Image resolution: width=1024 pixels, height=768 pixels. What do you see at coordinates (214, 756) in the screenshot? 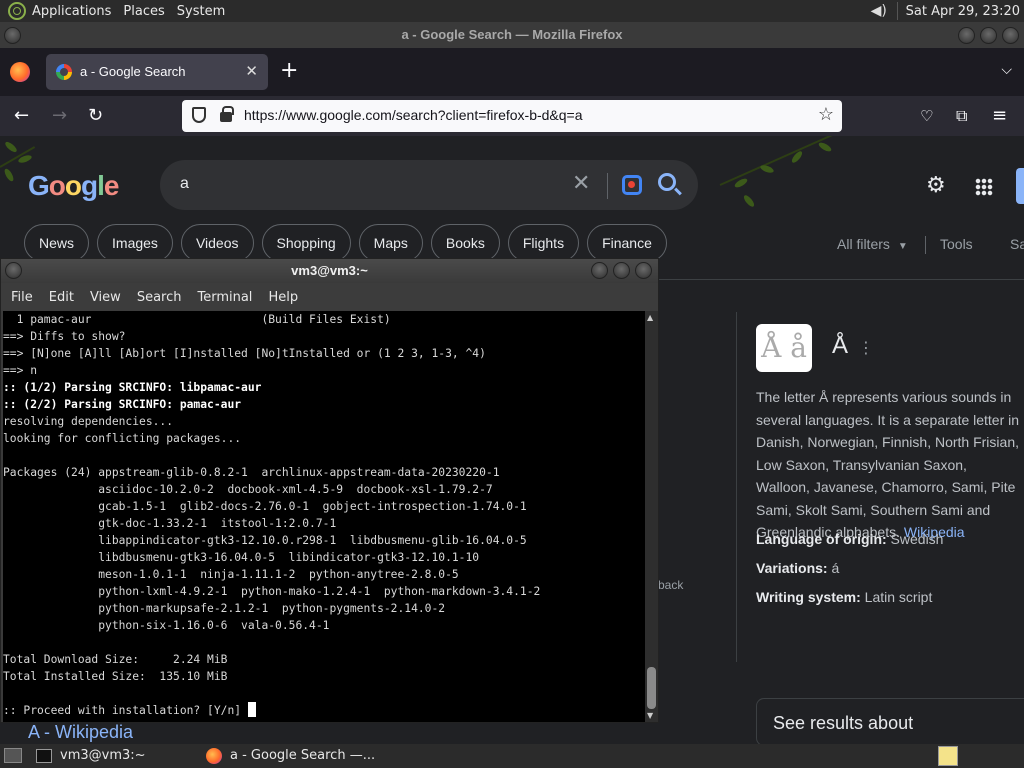
I see `firefox-icon` at bounding box center [214, 756].